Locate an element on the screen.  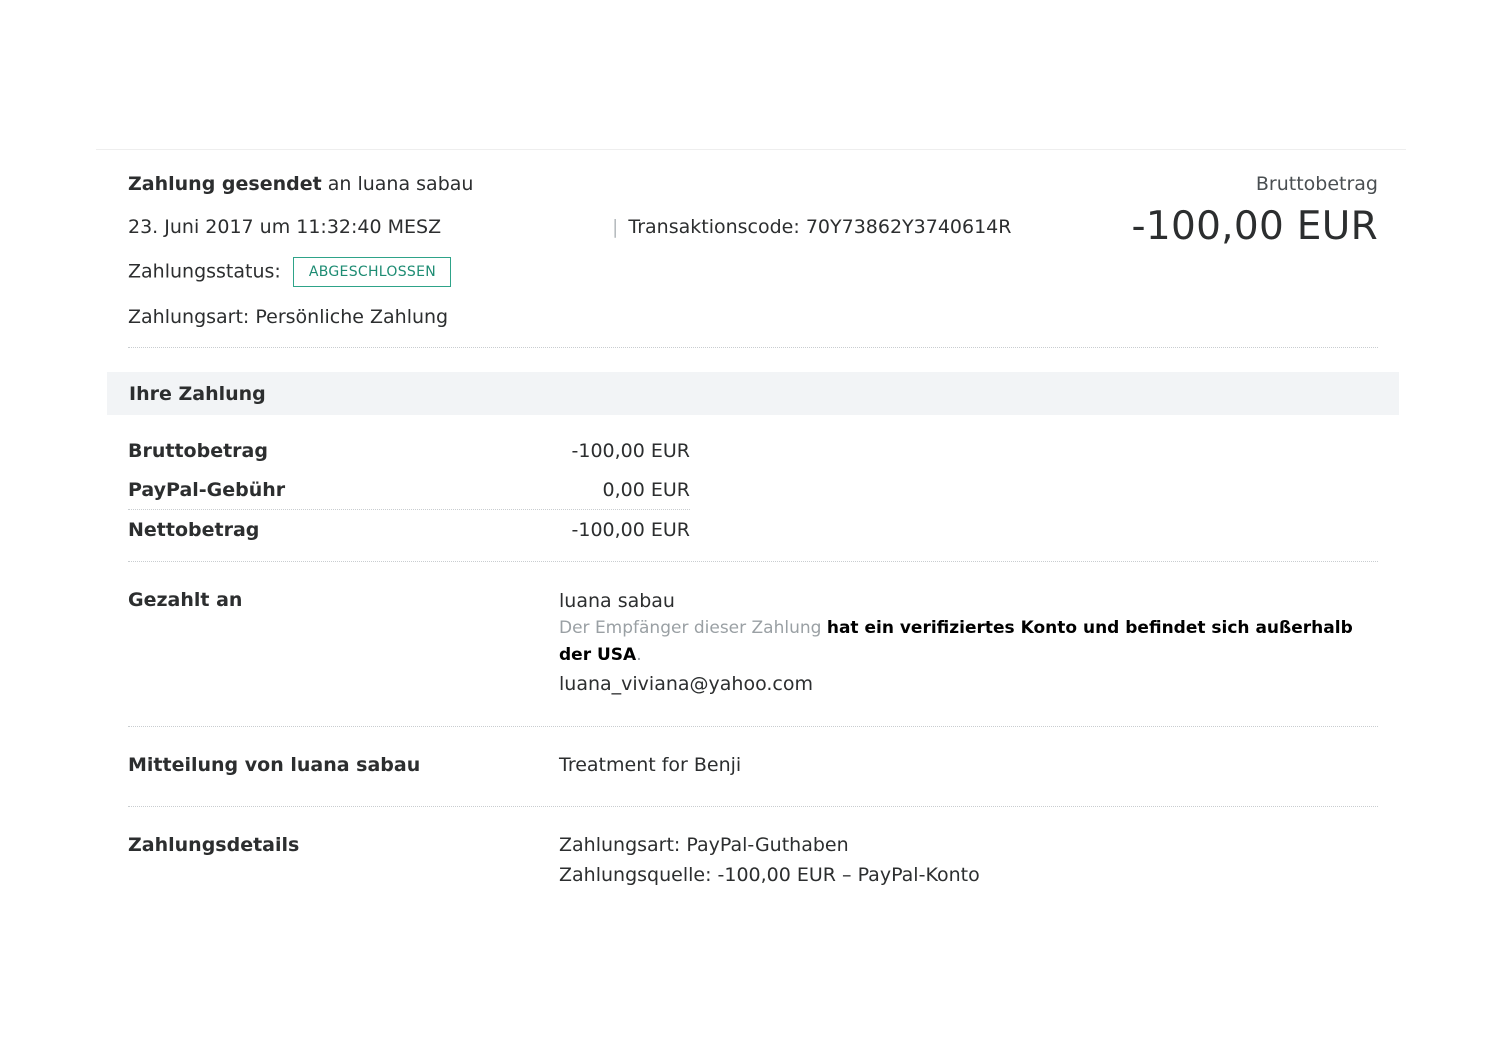
message-label: Mitteilung von luana sabau is located at coordinates (274, 765).